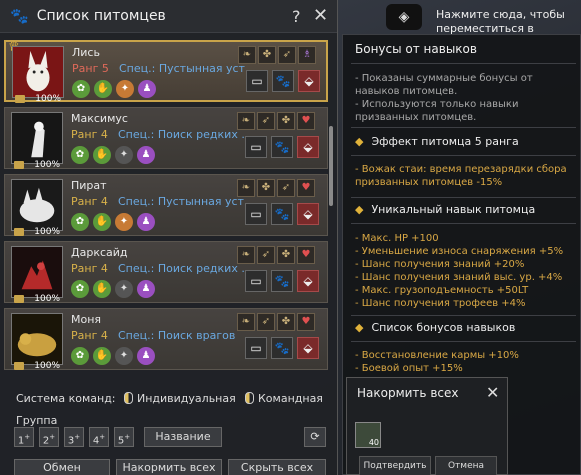  Describe the element at coordinates (49, 437) in the screenshot. I see `group-button-2: 2+` at that location.